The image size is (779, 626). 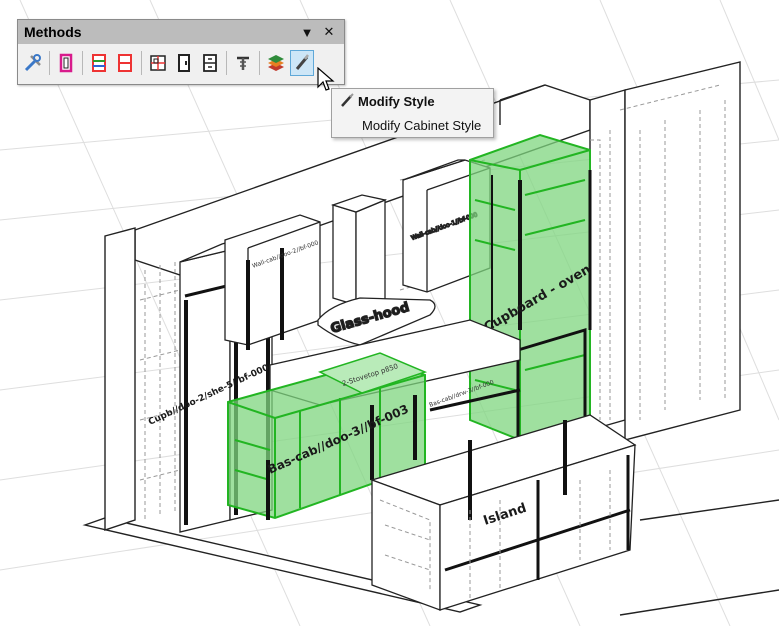 I want to click on shelves-red-icon, so click(x=125, y=63).